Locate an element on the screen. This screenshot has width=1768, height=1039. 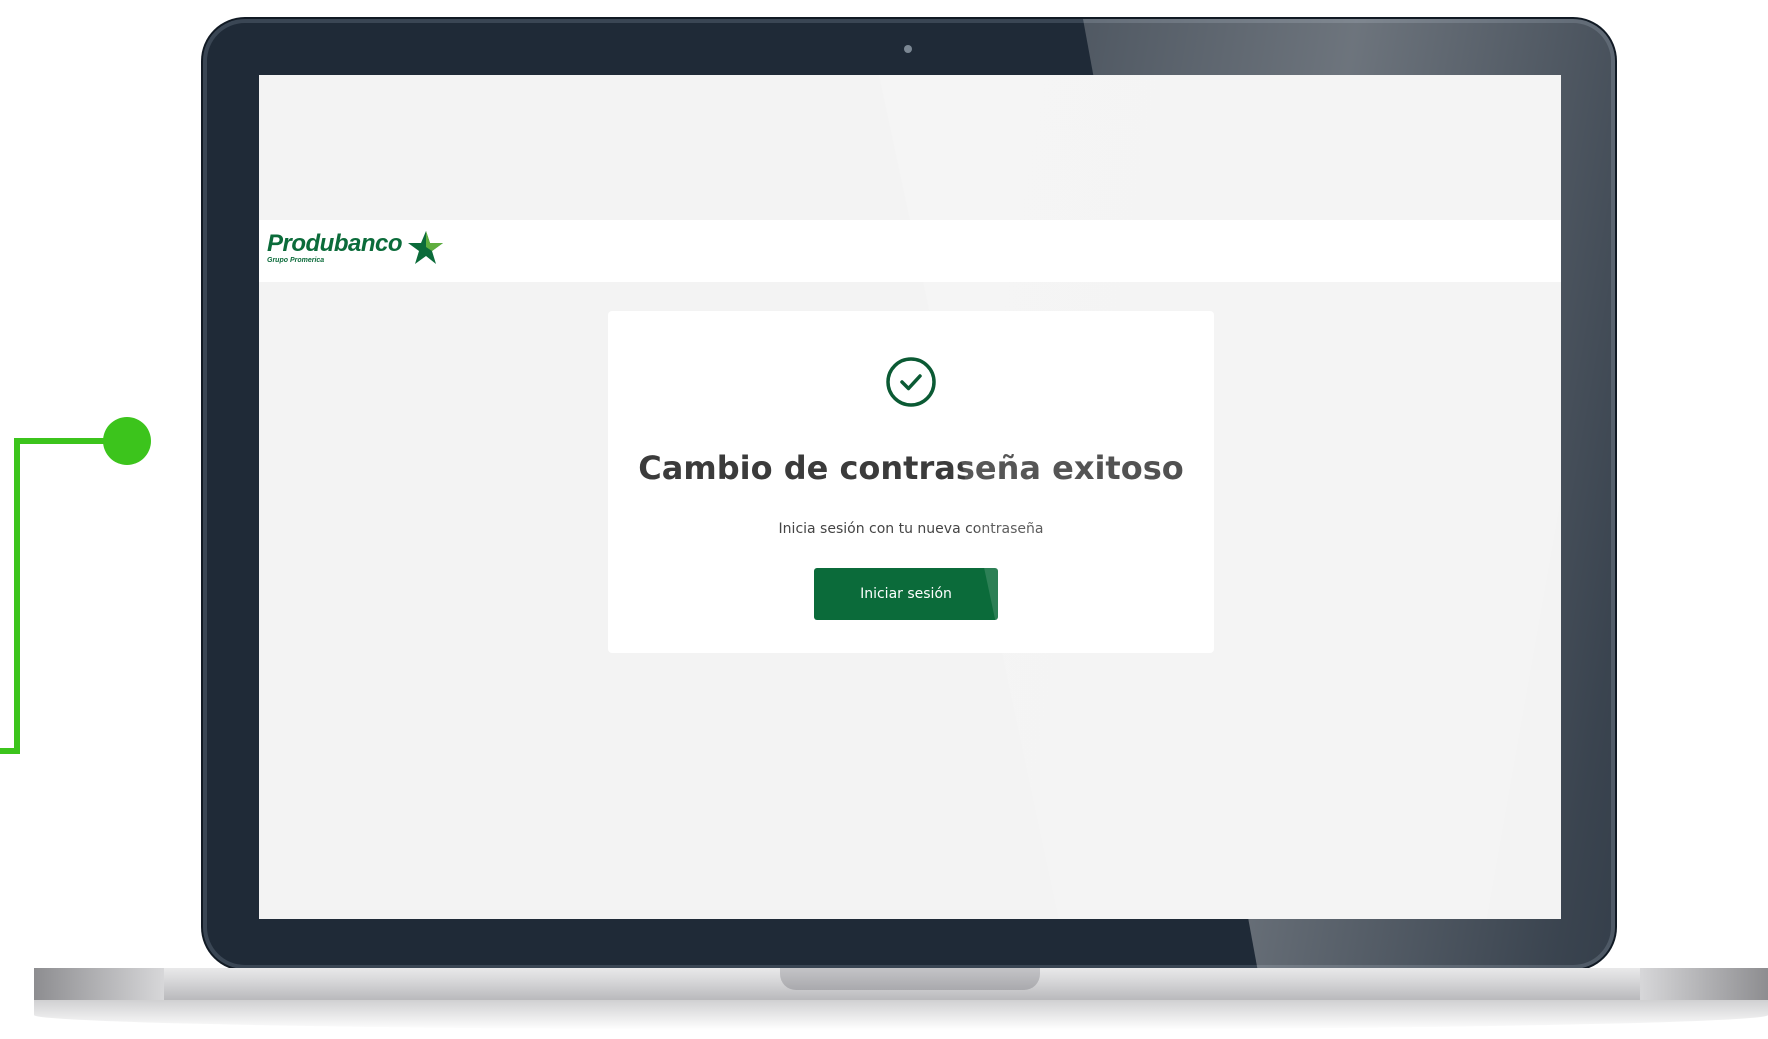
produbanco-logo: Produbanco Grupo Promerica is located at coordinates (355, 250).